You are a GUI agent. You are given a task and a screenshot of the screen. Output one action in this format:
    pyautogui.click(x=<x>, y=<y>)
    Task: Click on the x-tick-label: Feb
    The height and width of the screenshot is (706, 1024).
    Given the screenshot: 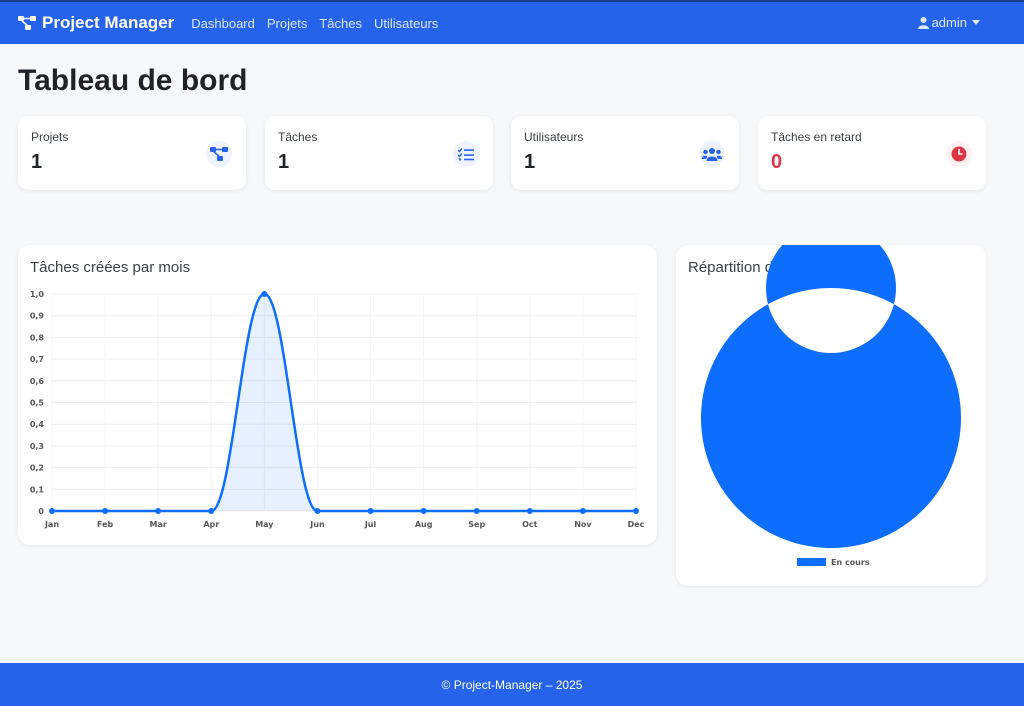 What is the action you would take?
    pyautogui.click(x=105, y=524)
    